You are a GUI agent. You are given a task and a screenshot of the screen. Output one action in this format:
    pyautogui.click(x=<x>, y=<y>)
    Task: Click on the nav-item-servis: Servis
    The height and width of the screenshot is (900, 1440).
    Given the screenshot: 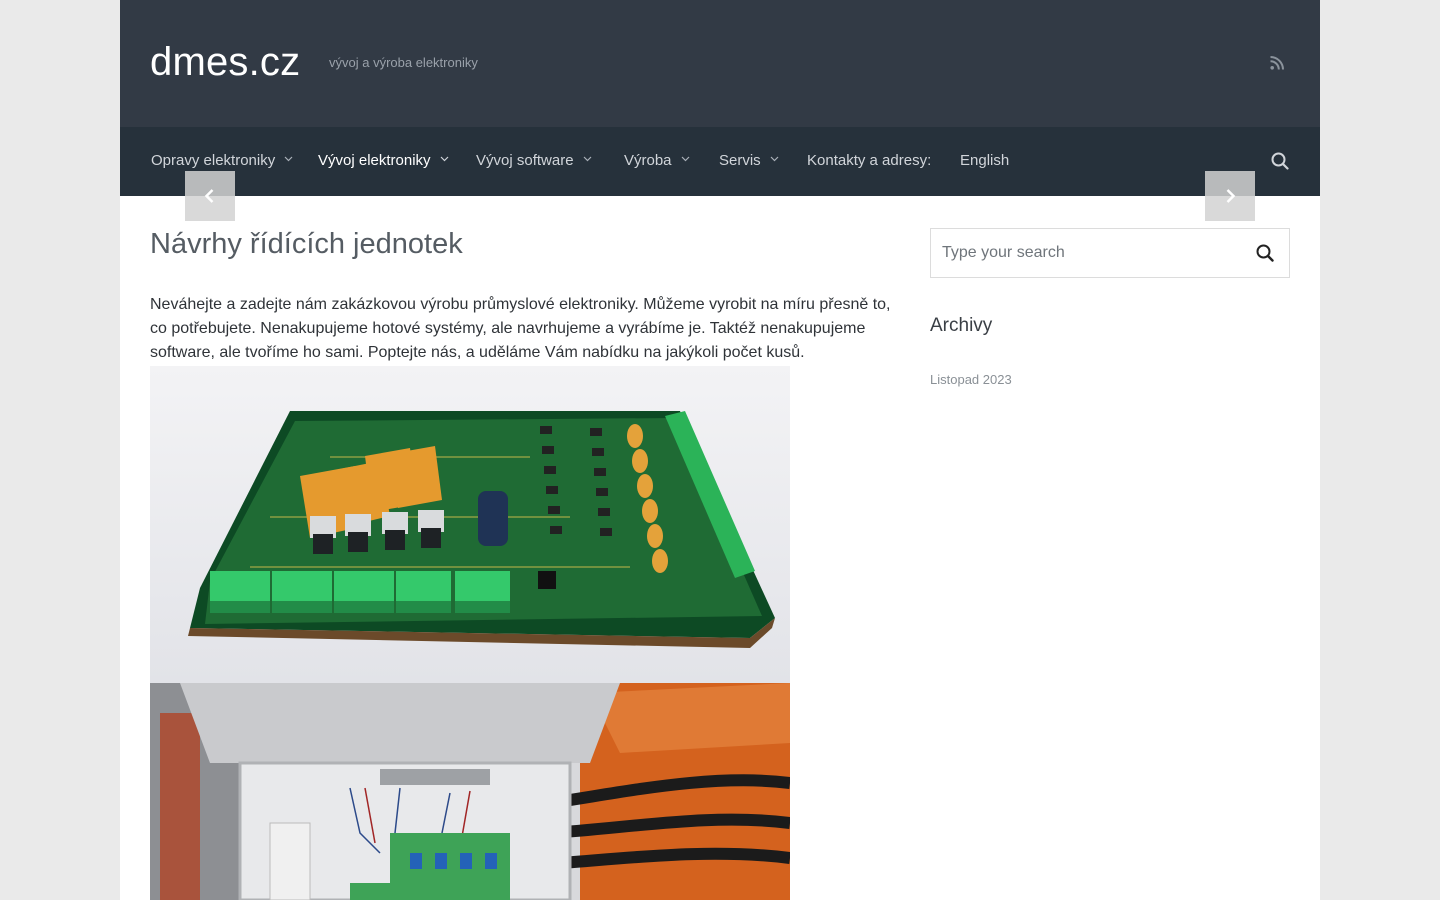 What is the action you would take?
    pyautogui.click(x=749, y=161)
    